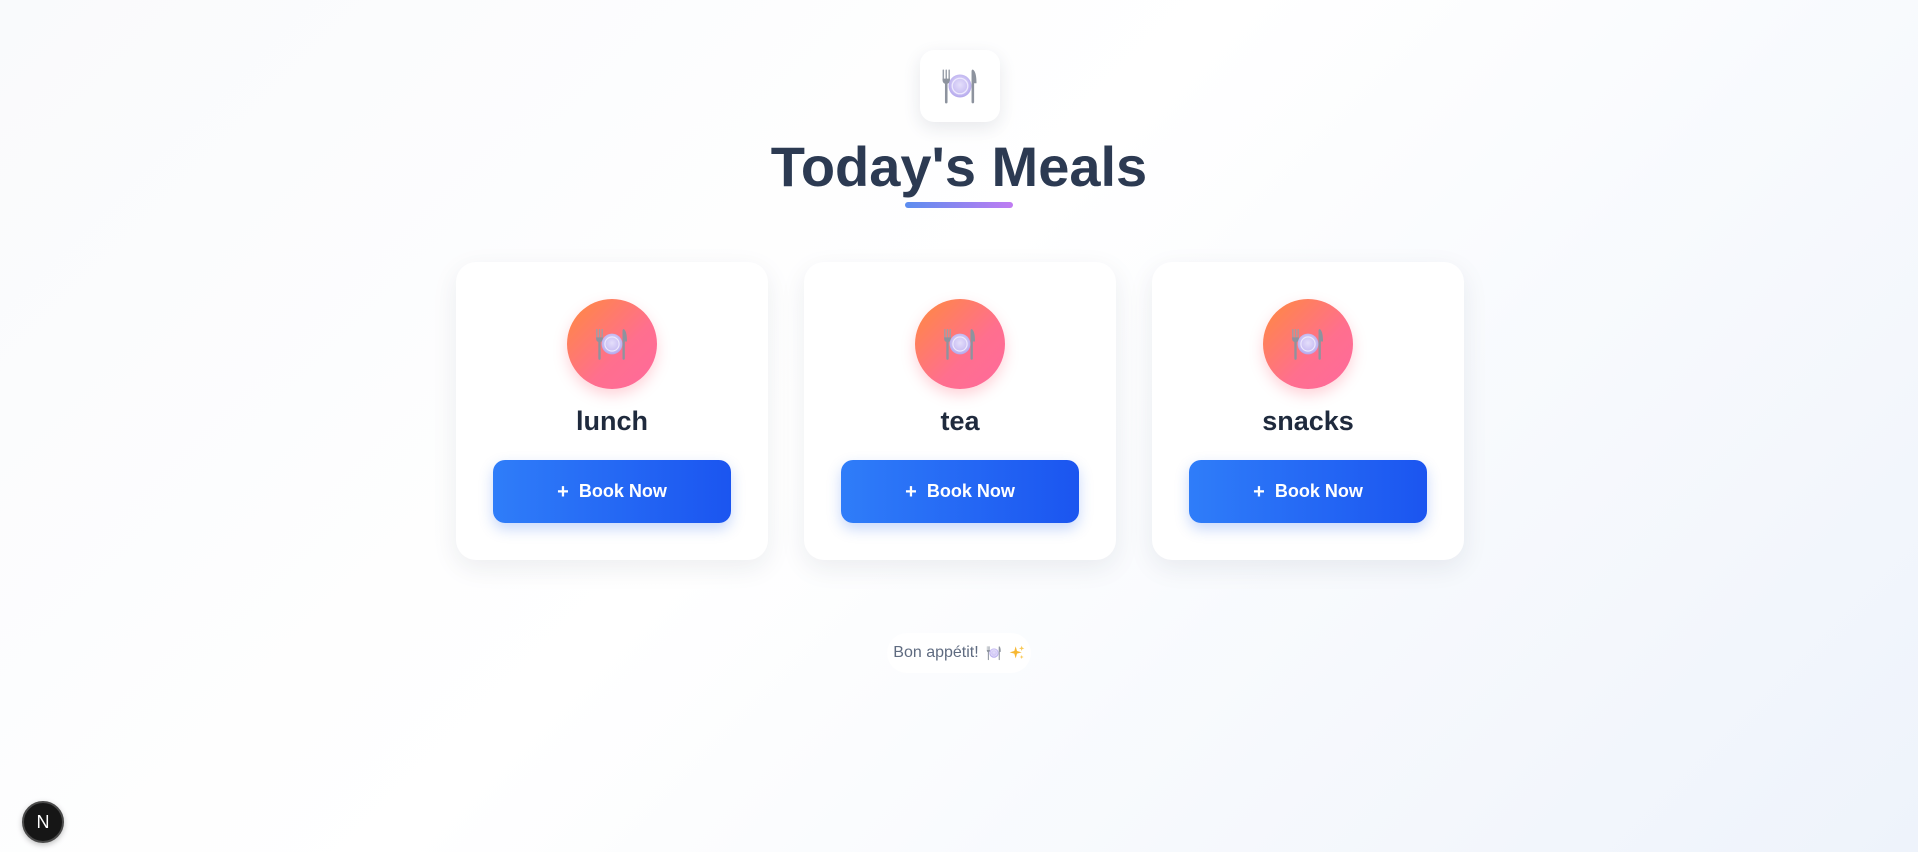 The width and height of the screenshot is (1918, 852). I want to click on page-title: Today's Meals, so click(959, 166).